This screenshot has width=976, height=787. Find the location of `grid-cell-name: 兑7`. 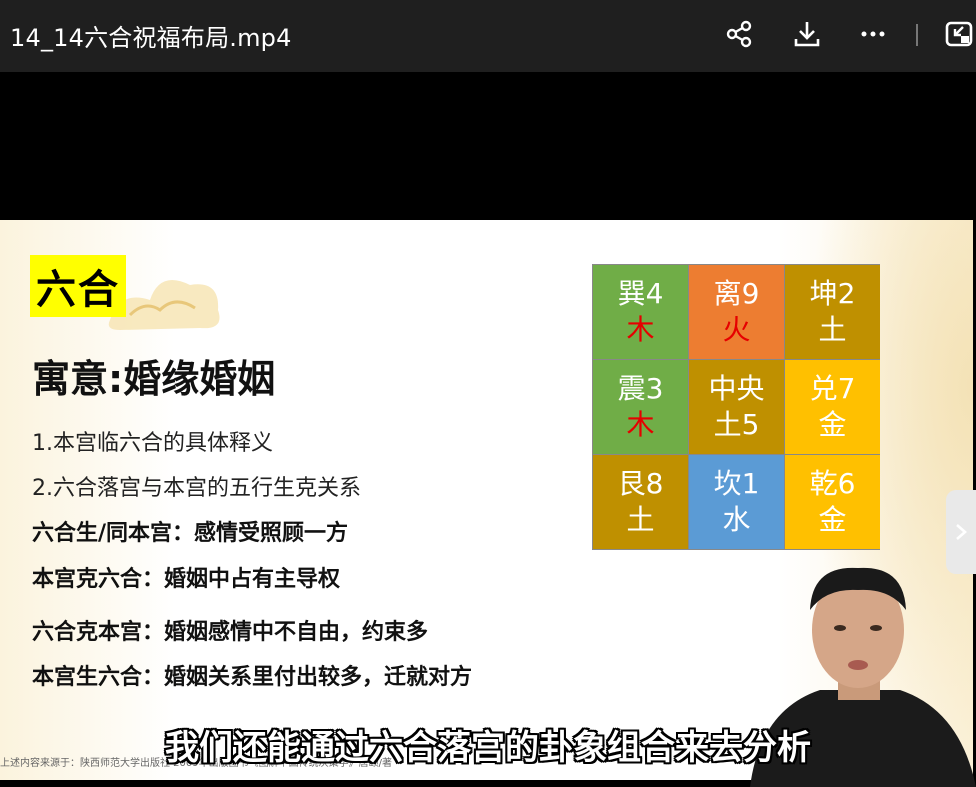

grid-cell-name: 兑7 is located at coordinates (832, 388).